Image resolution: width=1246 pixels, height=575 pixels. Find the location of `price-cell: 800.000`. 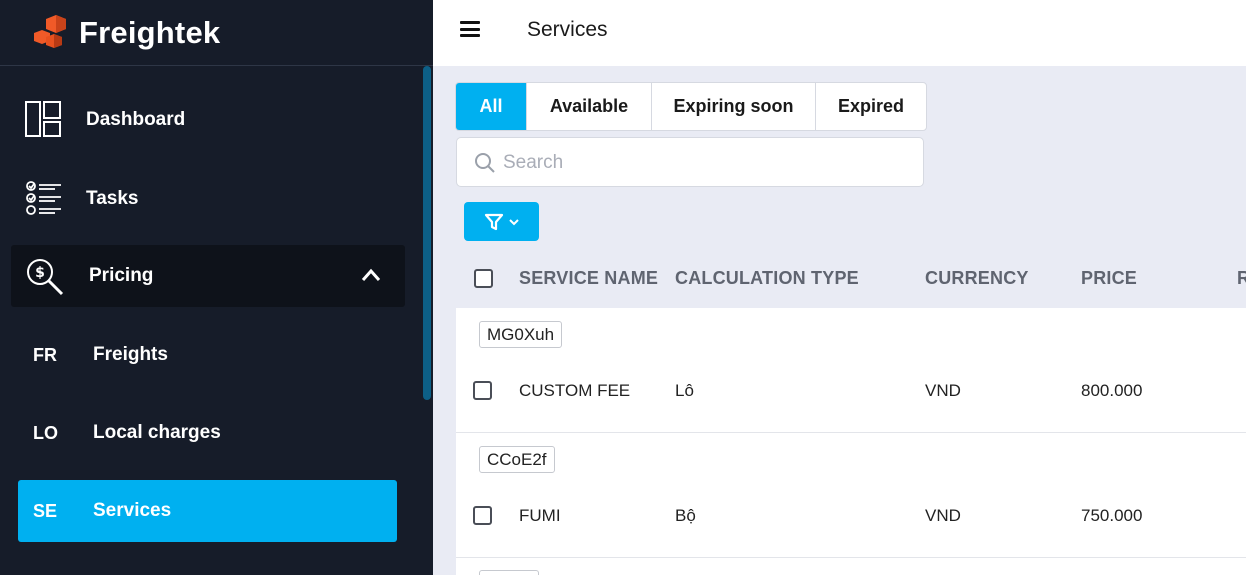

price-cell: 800.000 is located at coordinates (1112, 390).